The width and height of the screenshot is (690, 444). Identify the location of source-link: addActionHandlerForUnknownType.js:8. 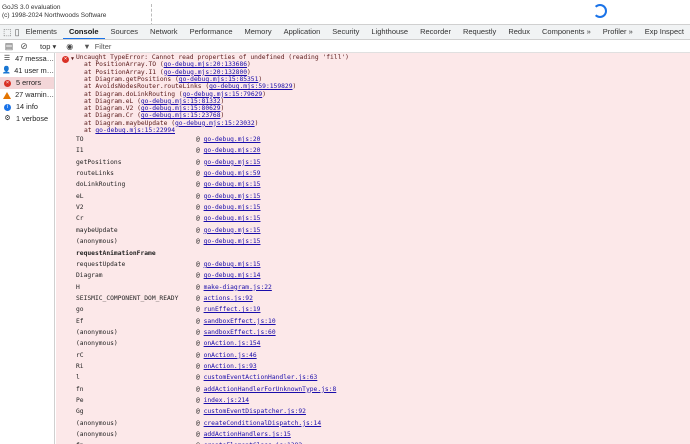
(270, 389).